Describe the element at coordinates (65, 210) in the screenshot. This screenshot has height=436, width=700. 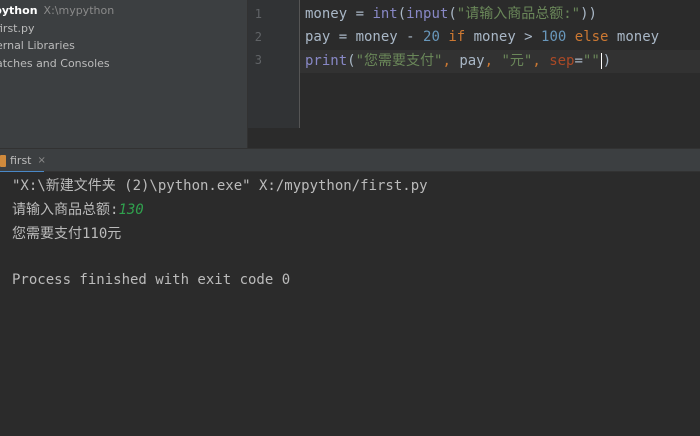
I see `console-prompt: 请输入商品总额:` at that location.